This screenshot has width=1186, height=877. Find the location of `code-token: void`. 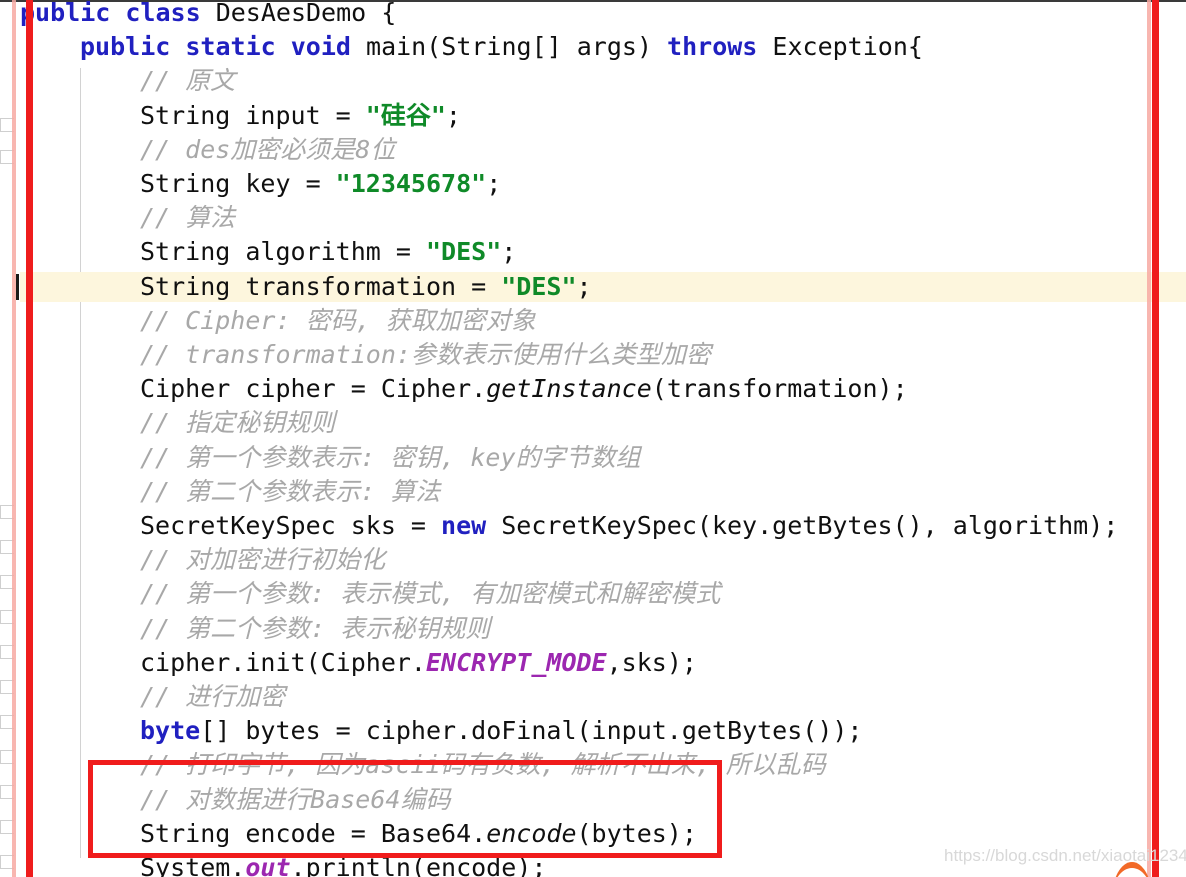

code-token: void is located at coordinates (320, 47).